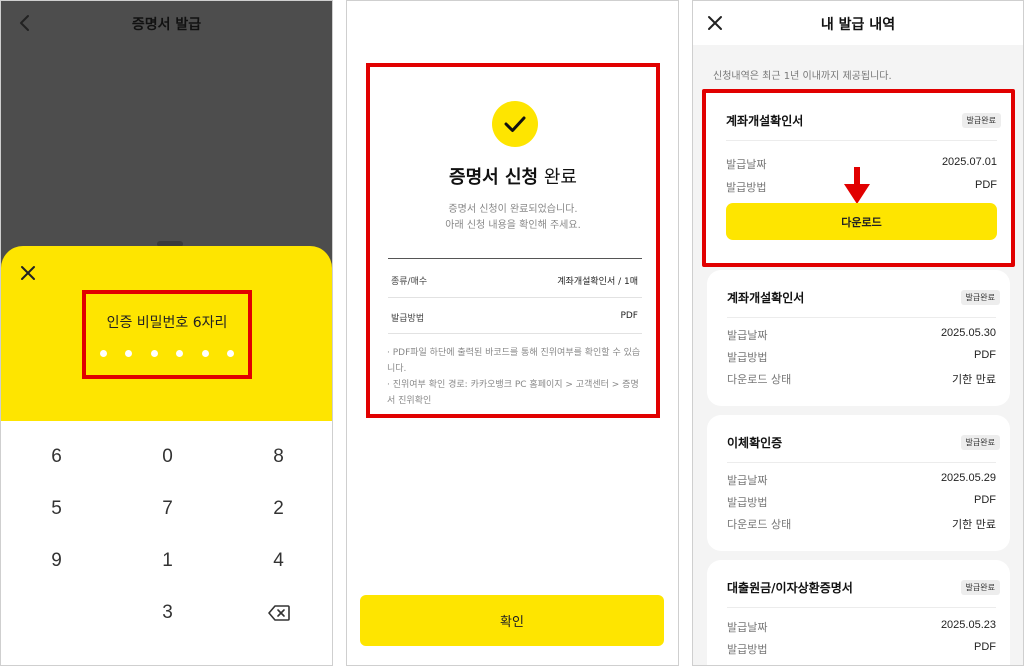 The height and width of the screenshot is (666, 1024). I want to click on key-8: 8, so click(277, 457).